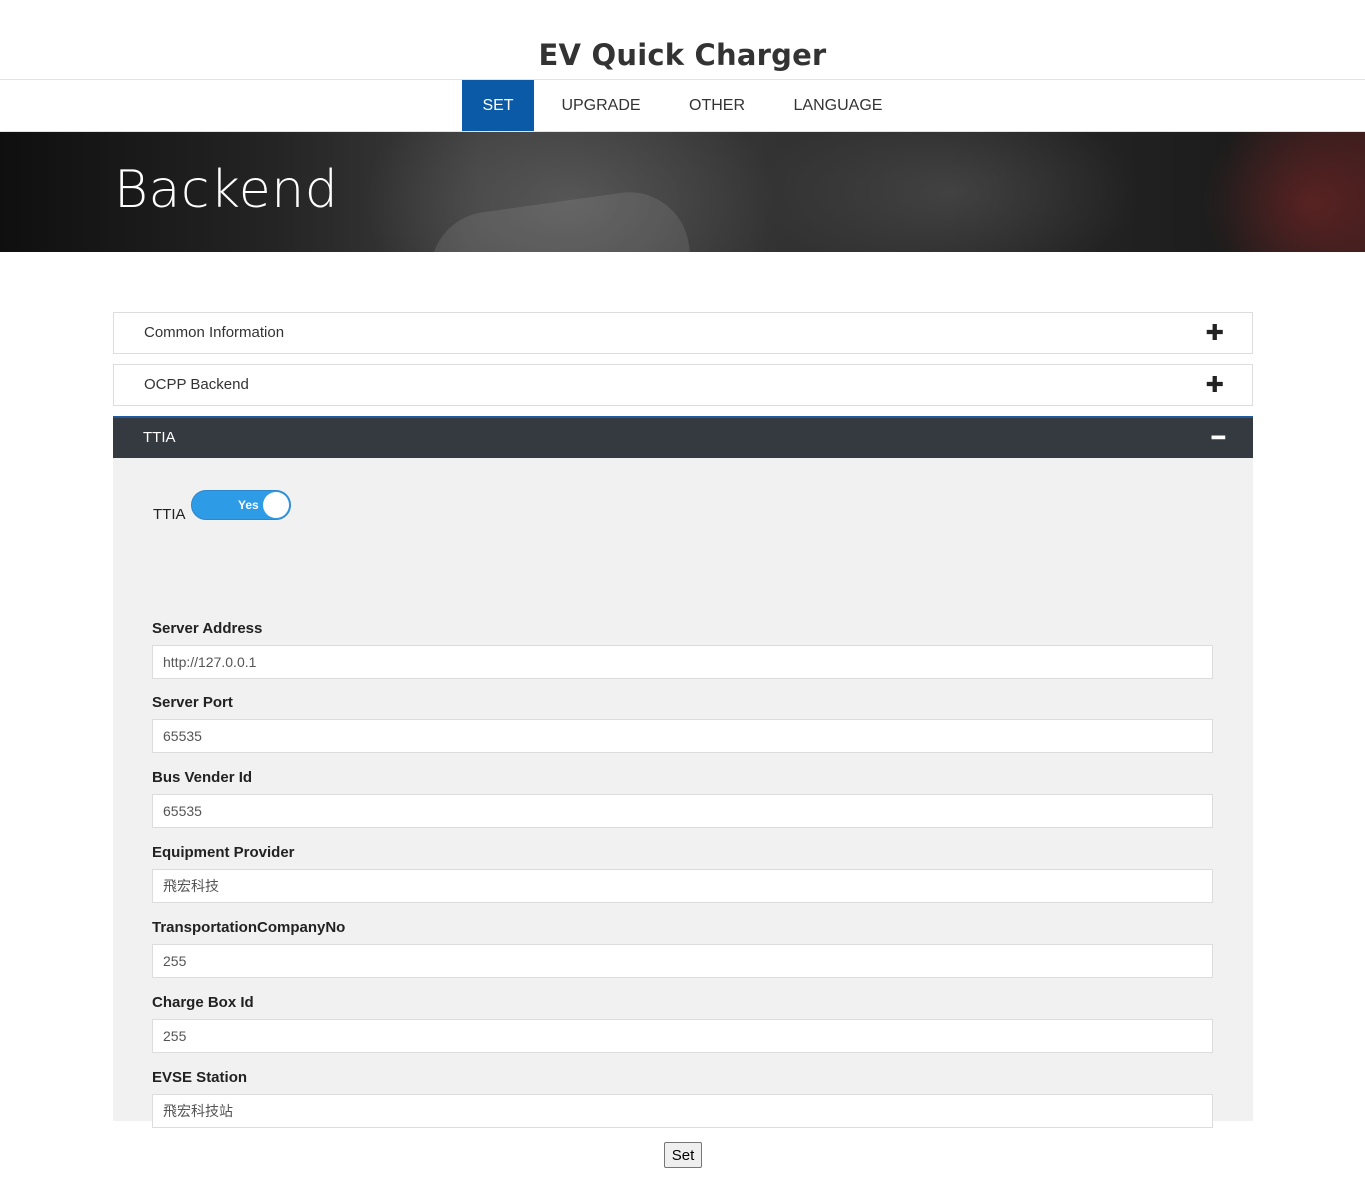  I want to click on equipment-provider-label: Equipment Provider, so click(223, 852).